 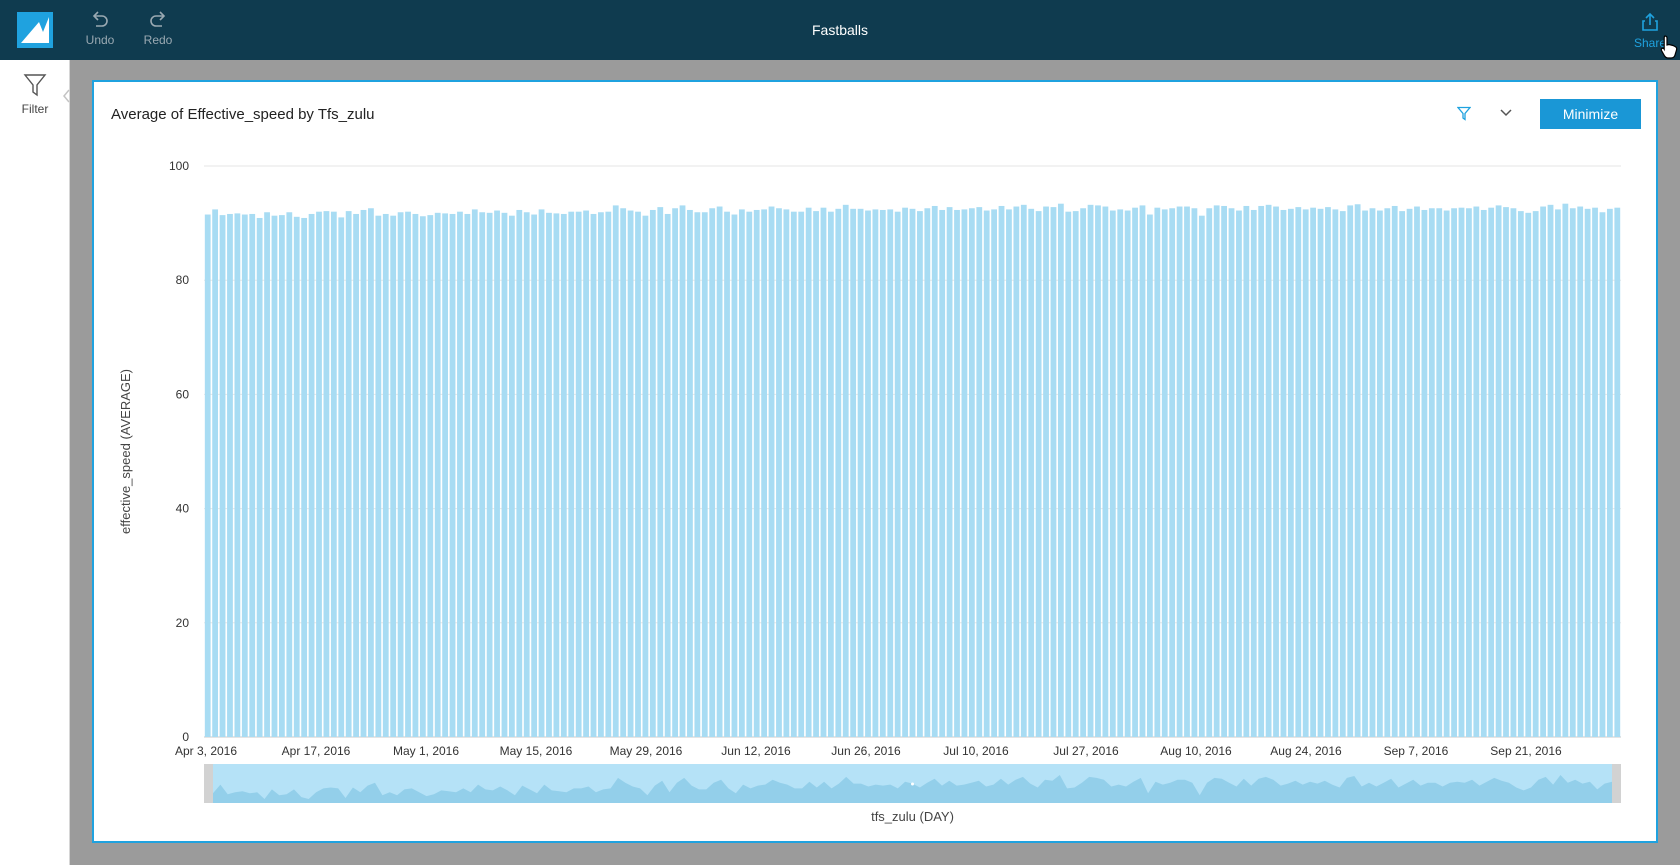 What do you see at coordinates (1590, 114) in the screenshot?
I see `minimize-button: Minimize` at bounding box center [1590, 114].